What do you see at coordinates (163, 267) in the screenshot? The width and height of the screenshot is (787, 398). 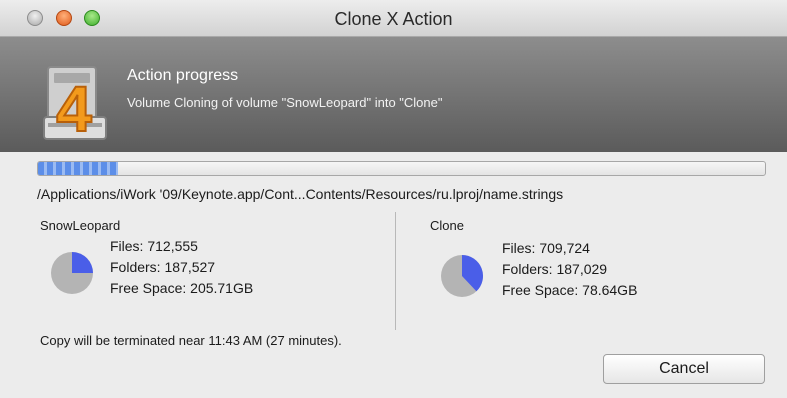 I see `source-folders: Folders: 187,527` at bounding box center [163, 267].